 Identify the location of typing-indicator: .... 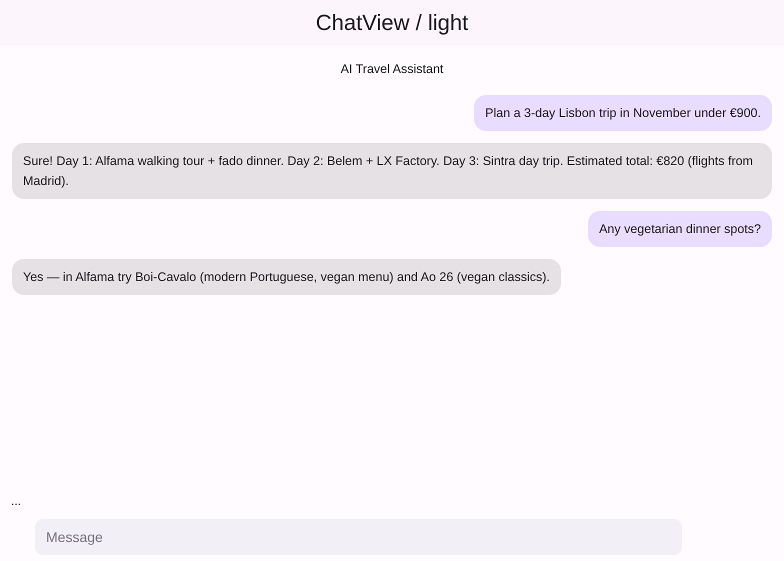
(16, 501).